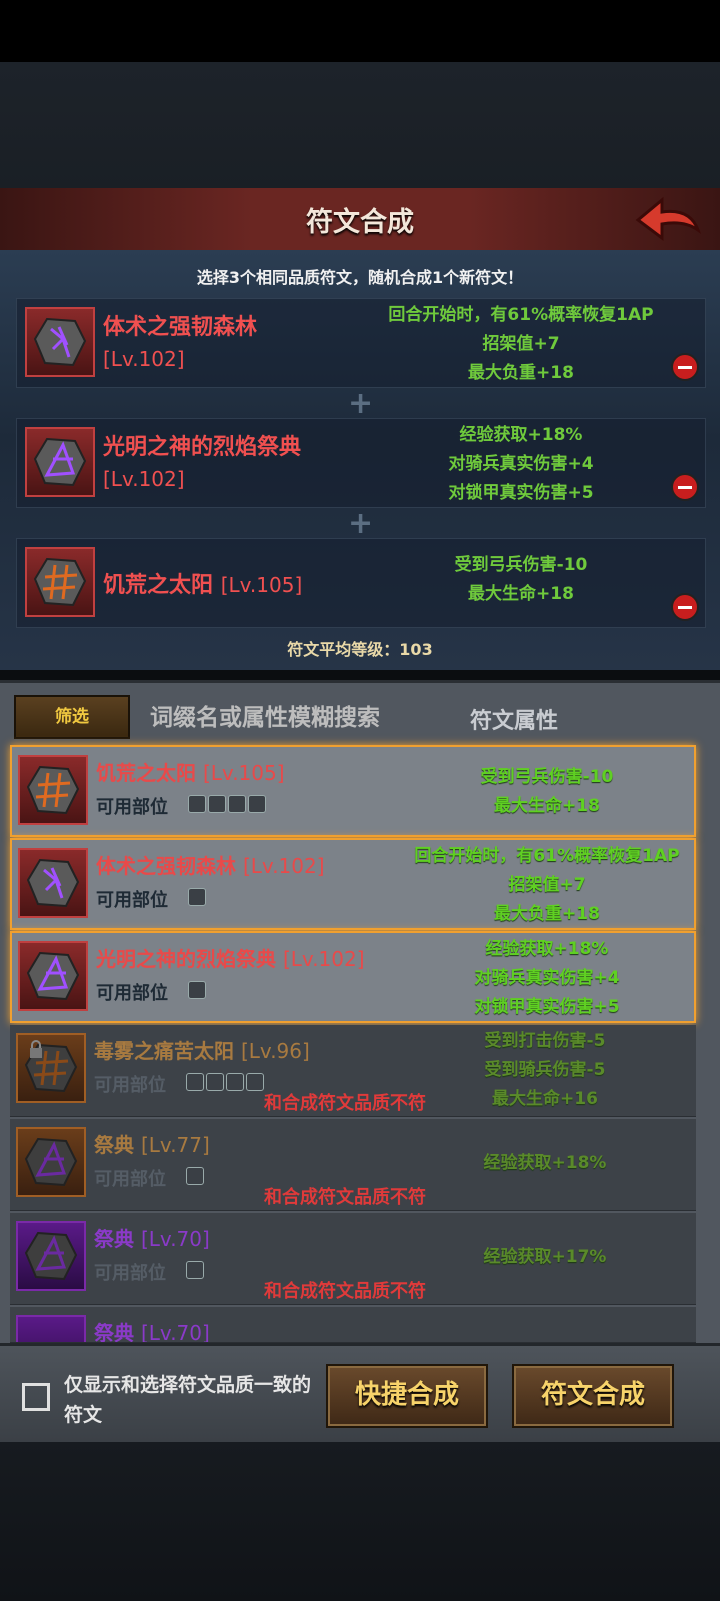  I want to click on slot-rune-name-text: 饥荒之太阳, so click(158, 585).